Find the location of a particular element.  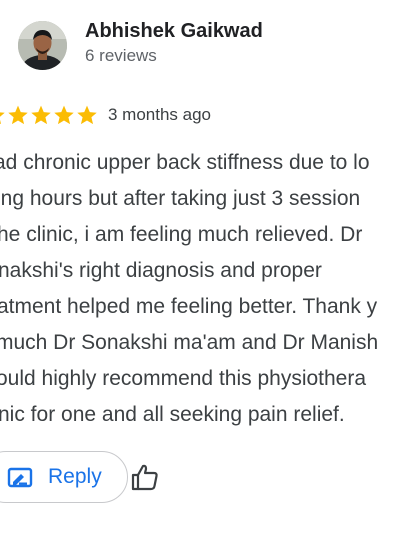

review-text-line: nakshi's right diagnosis and proper is located at coordinates (161, 270).